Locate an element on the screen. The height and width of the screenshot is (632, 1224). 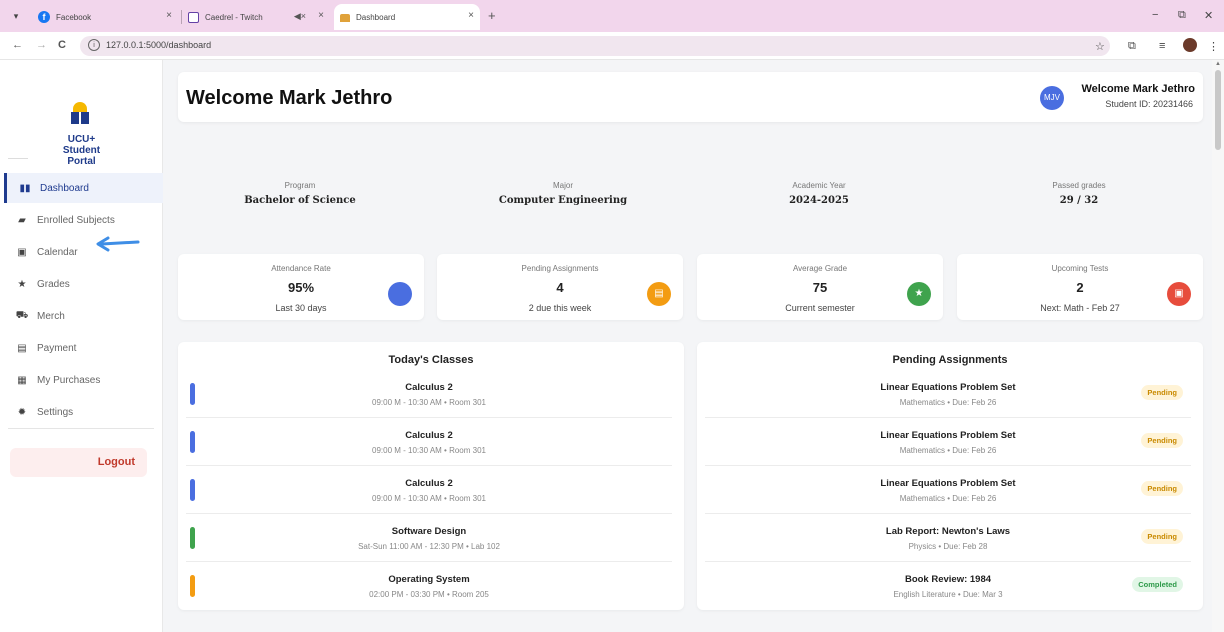
stat-subtext: Next: Math - Feb 27 is located at coordinates (1080, 308).